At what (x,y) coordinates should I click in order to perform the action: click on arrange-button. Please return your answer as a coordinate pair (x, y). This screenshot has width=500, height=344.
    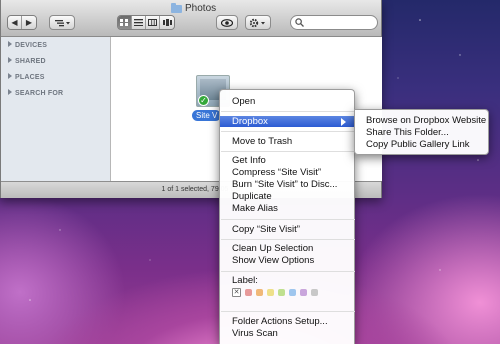
    Looking at the image, I should click on (62, 22).